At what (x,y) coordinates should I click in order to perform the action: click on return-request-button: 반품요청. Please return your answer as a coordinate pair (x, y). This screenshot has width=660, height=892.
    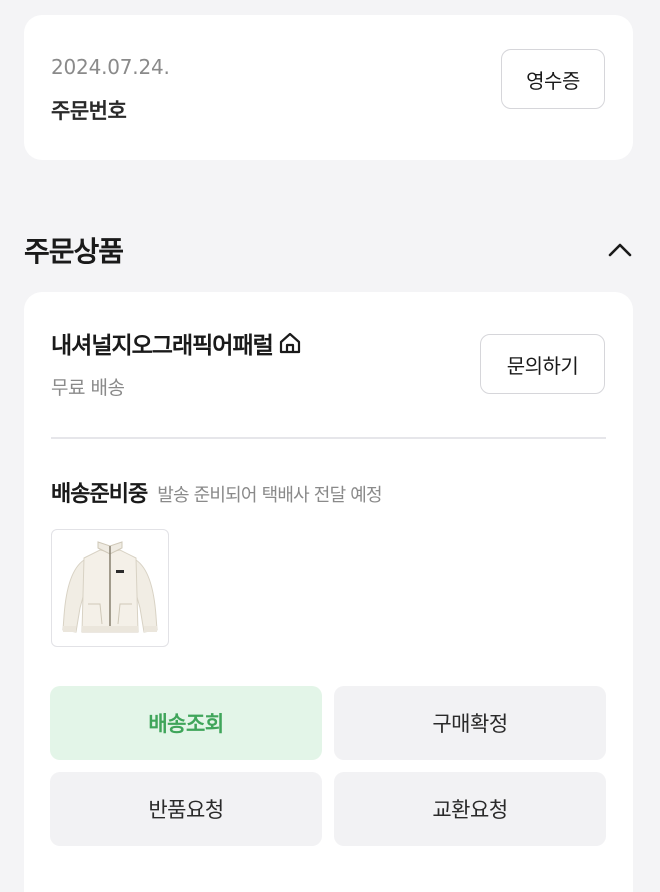
    Looking at the image, I should click on (186, 809).